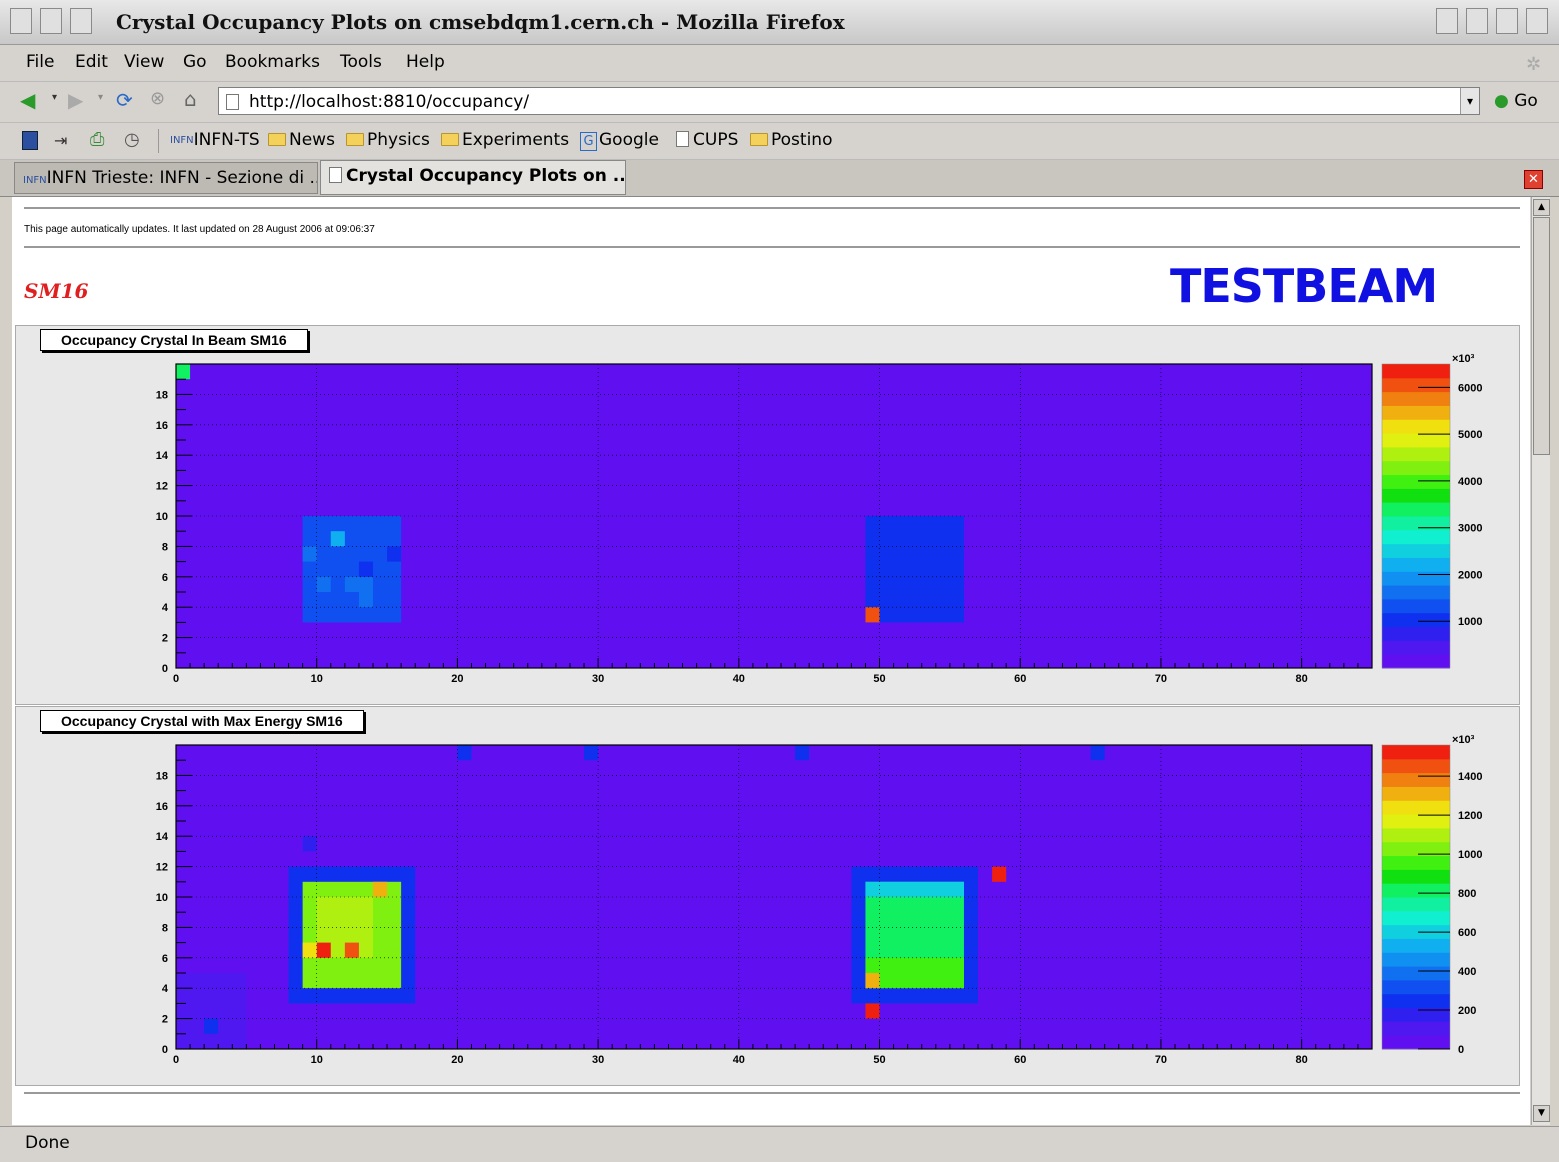  Describe the element at coordinates (1477, 21) in the screenshot. I see `maximize-icon` at that location.